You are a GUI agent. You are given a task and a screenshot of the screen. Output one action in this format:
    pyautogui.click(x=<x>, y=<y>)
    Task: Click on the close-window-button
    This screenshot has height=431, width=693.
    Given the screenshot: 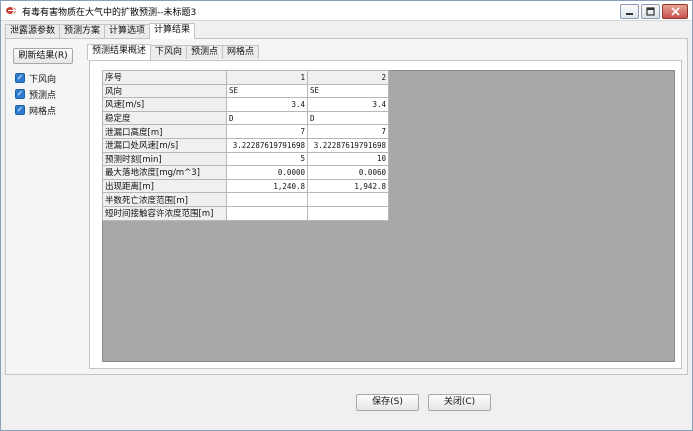 What is the action you would take?
    pyautogui.click(x=675, y=11)
    